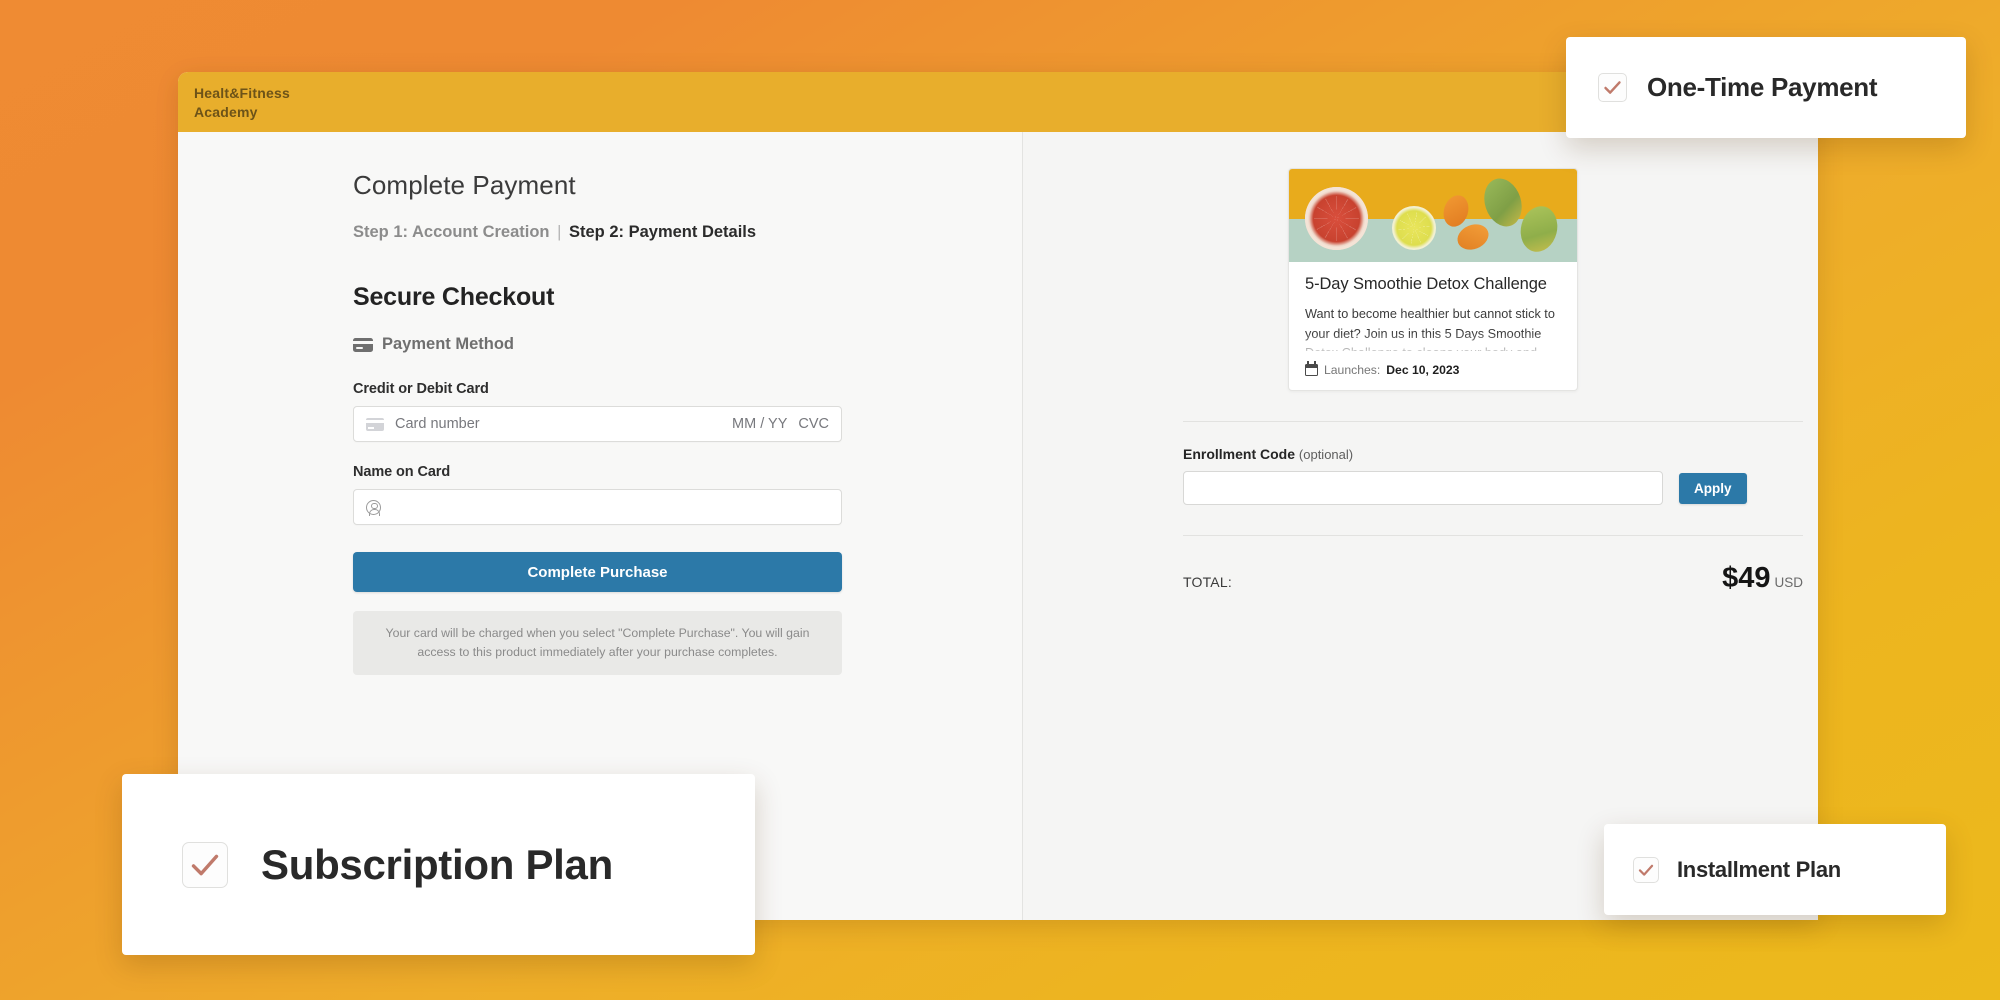 Image resolution: width=2000 pixels, height=1000 pixels. What do you see at coordinates (464, 185) in the screenshot?
I see `page-title: Complete Payment` at bounding box center [464, 185].